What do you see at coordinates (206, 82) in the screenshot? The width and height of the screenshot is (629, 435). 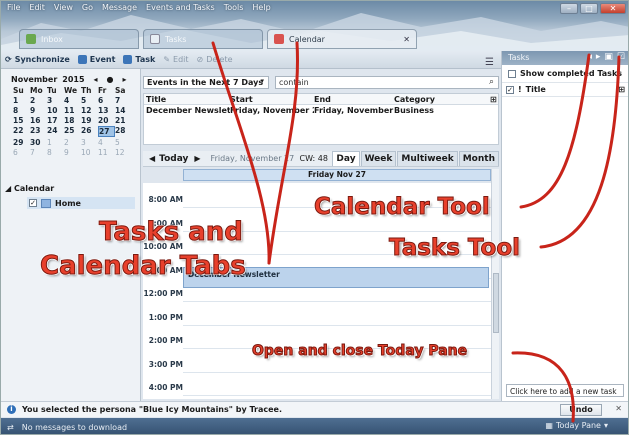 I see `event-range-select: Events in the Next 7 Days ▾` at bounding box center [206, 82].